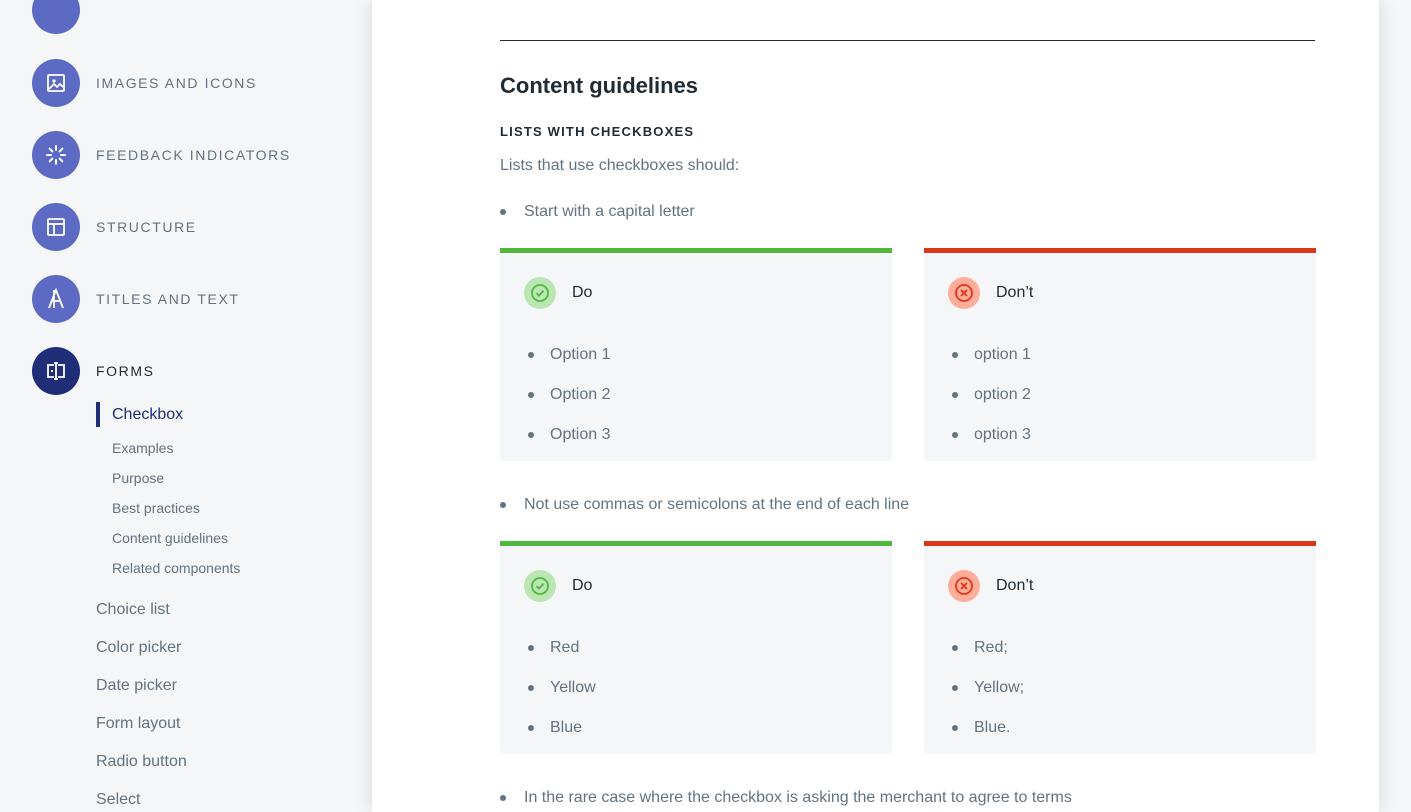 The width and height of the screenshot is (1411, 812). I want to click on sidebar-item-color-picker: Color picker, so click(138, 648).